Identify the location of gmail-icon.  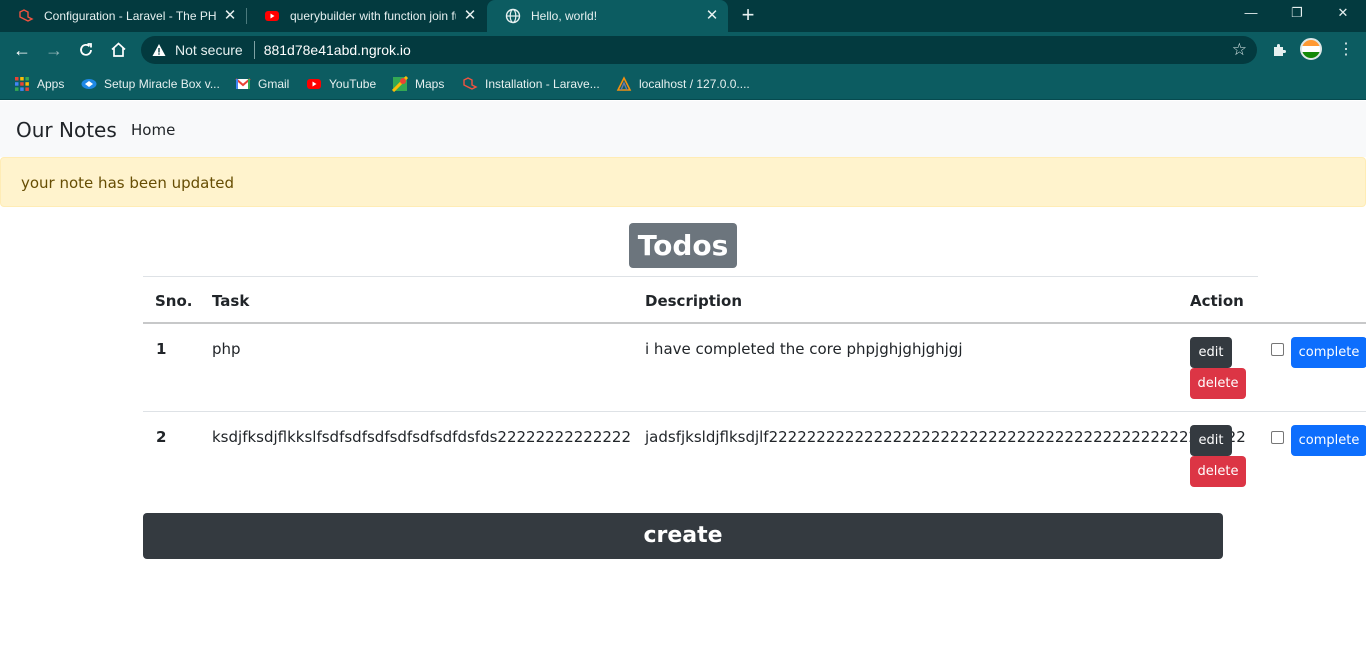
(243, 83).